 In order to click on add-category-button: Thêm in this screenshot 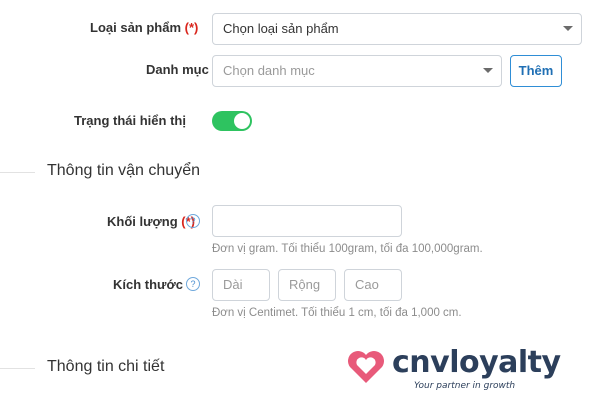, I will do `click(536, 71)`.